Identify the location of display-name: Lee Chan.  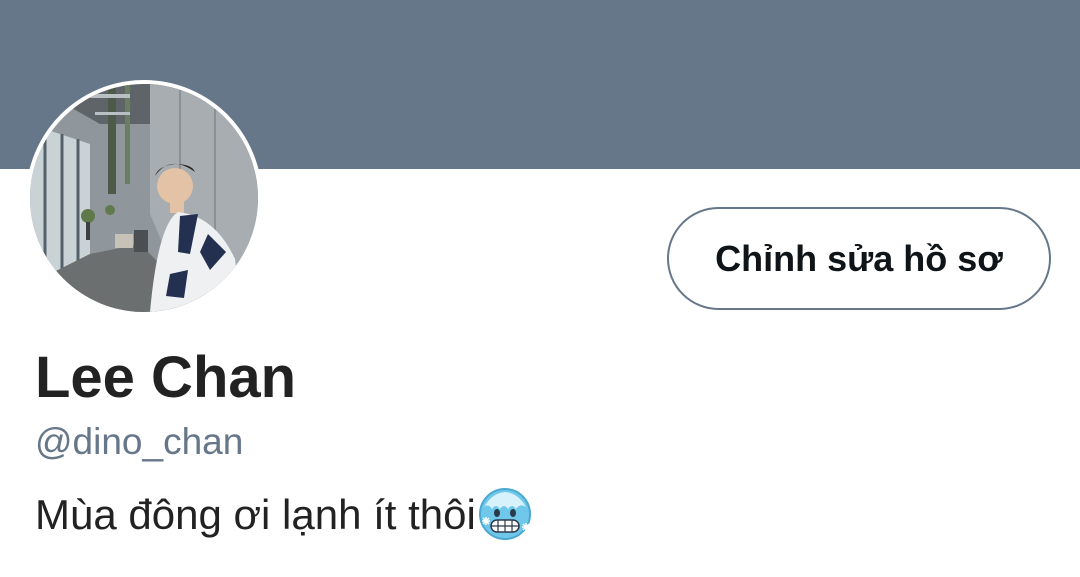
(166, 377).